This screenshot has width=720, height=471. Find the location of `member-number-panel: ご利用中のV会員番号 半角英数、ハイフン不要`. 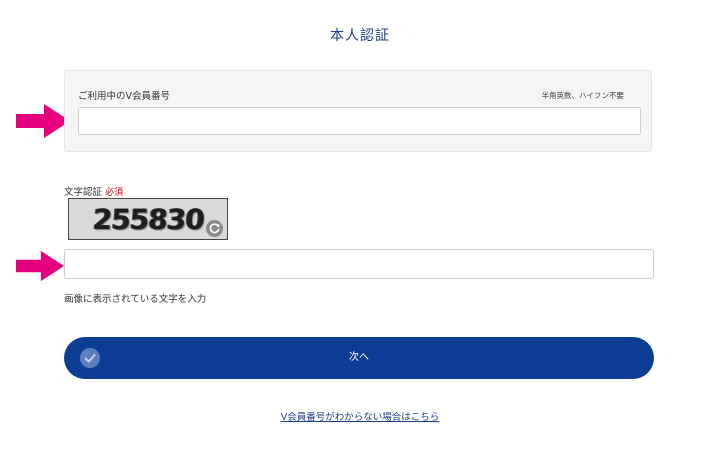

member-number-panel: ご利用中のV会員番号 半角英数、ハイフン不要 is located at coordinates (358, 111).